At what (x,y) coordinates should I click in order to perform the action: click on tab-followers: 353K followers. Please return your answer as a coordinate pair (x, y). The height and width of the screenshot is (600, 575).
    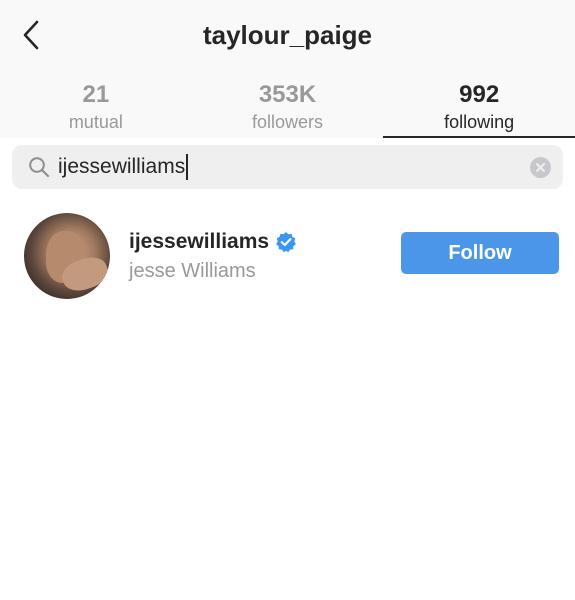
    Looking at the image, I should click on (288, 107).